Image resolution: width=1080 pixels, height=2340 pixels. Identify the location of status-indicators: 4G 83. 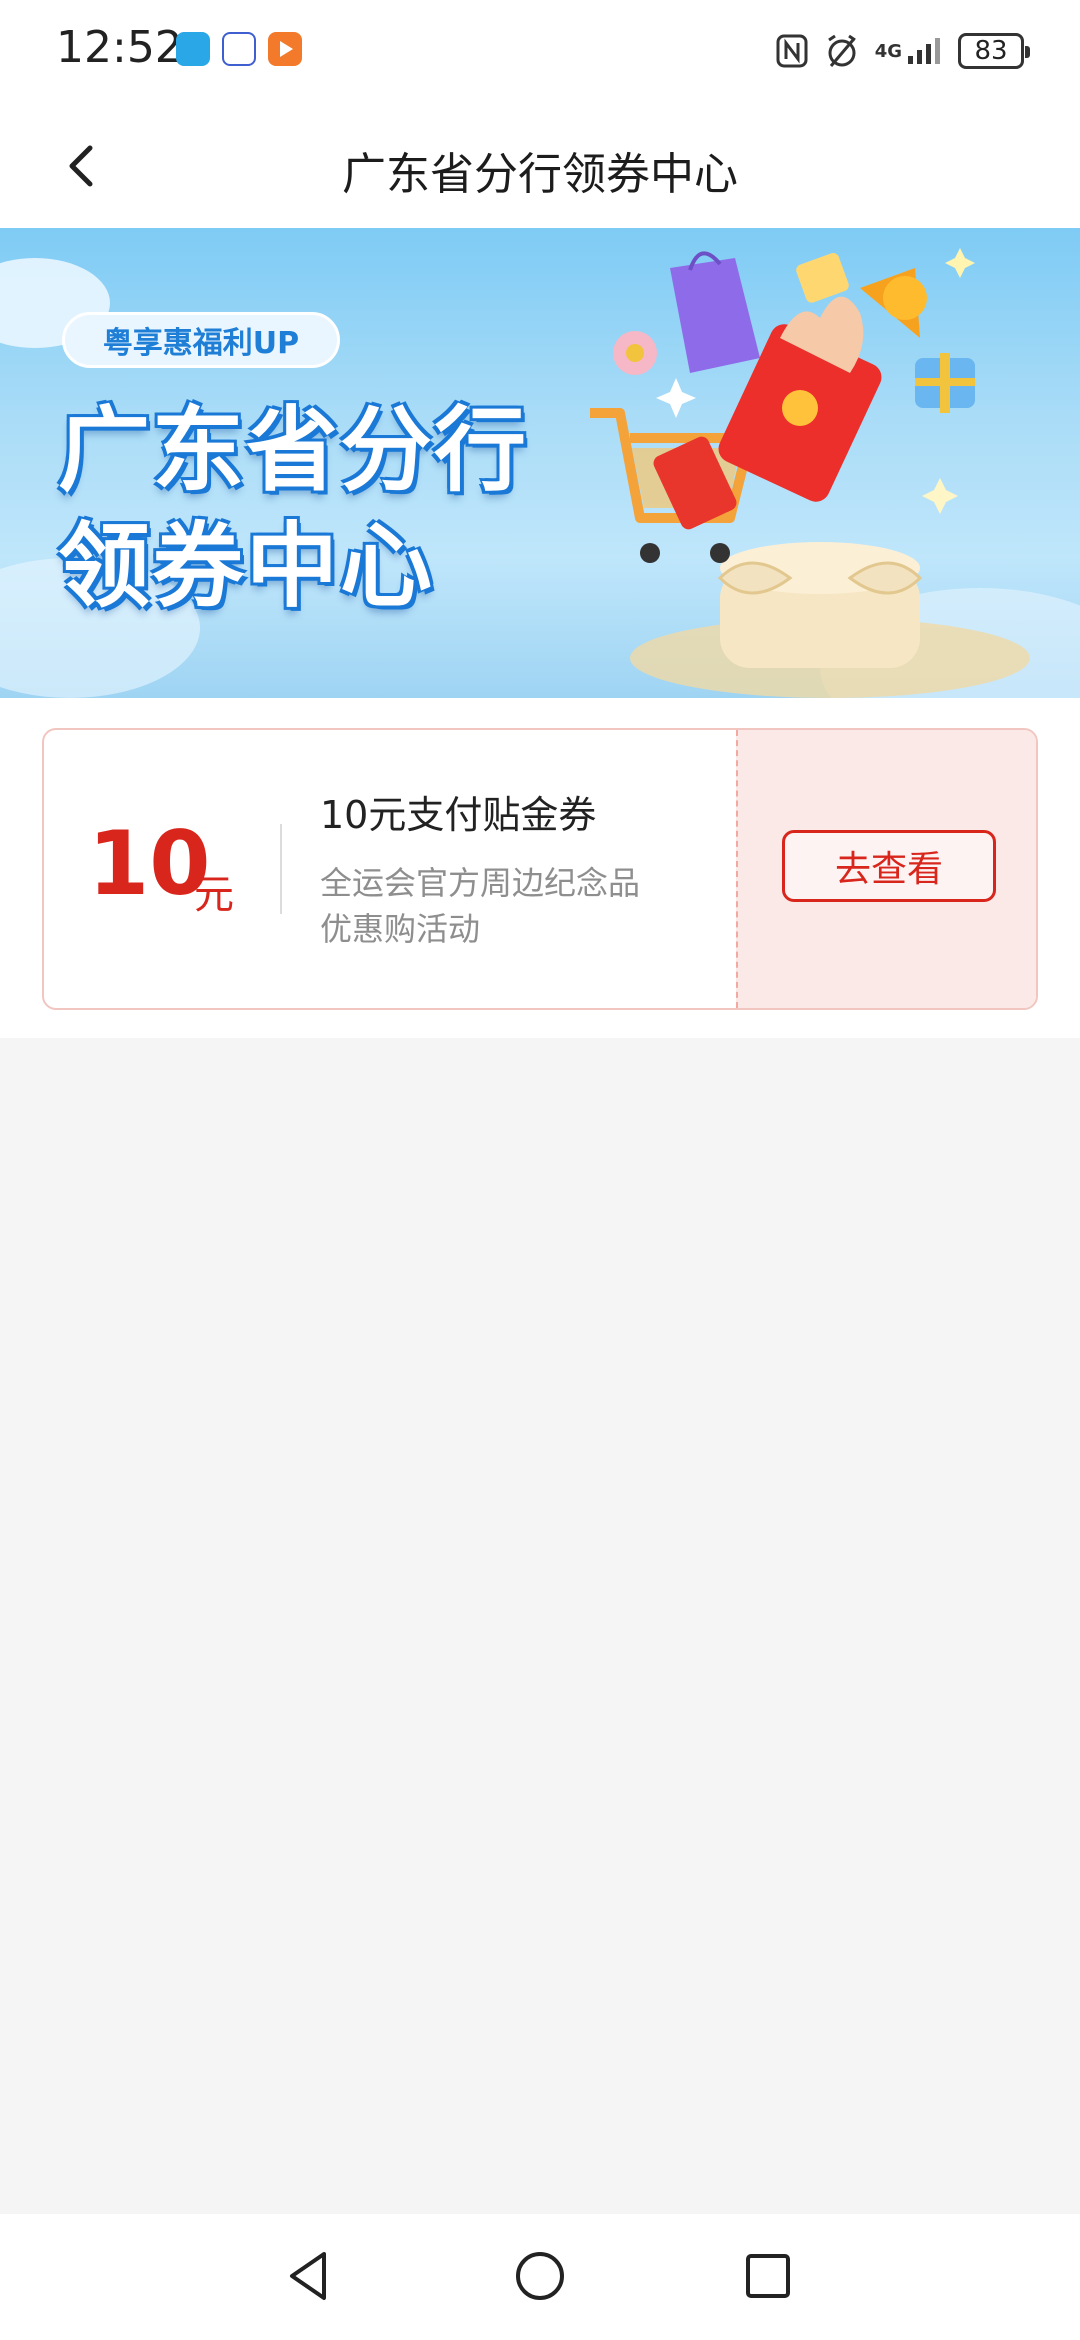
(902, 51).